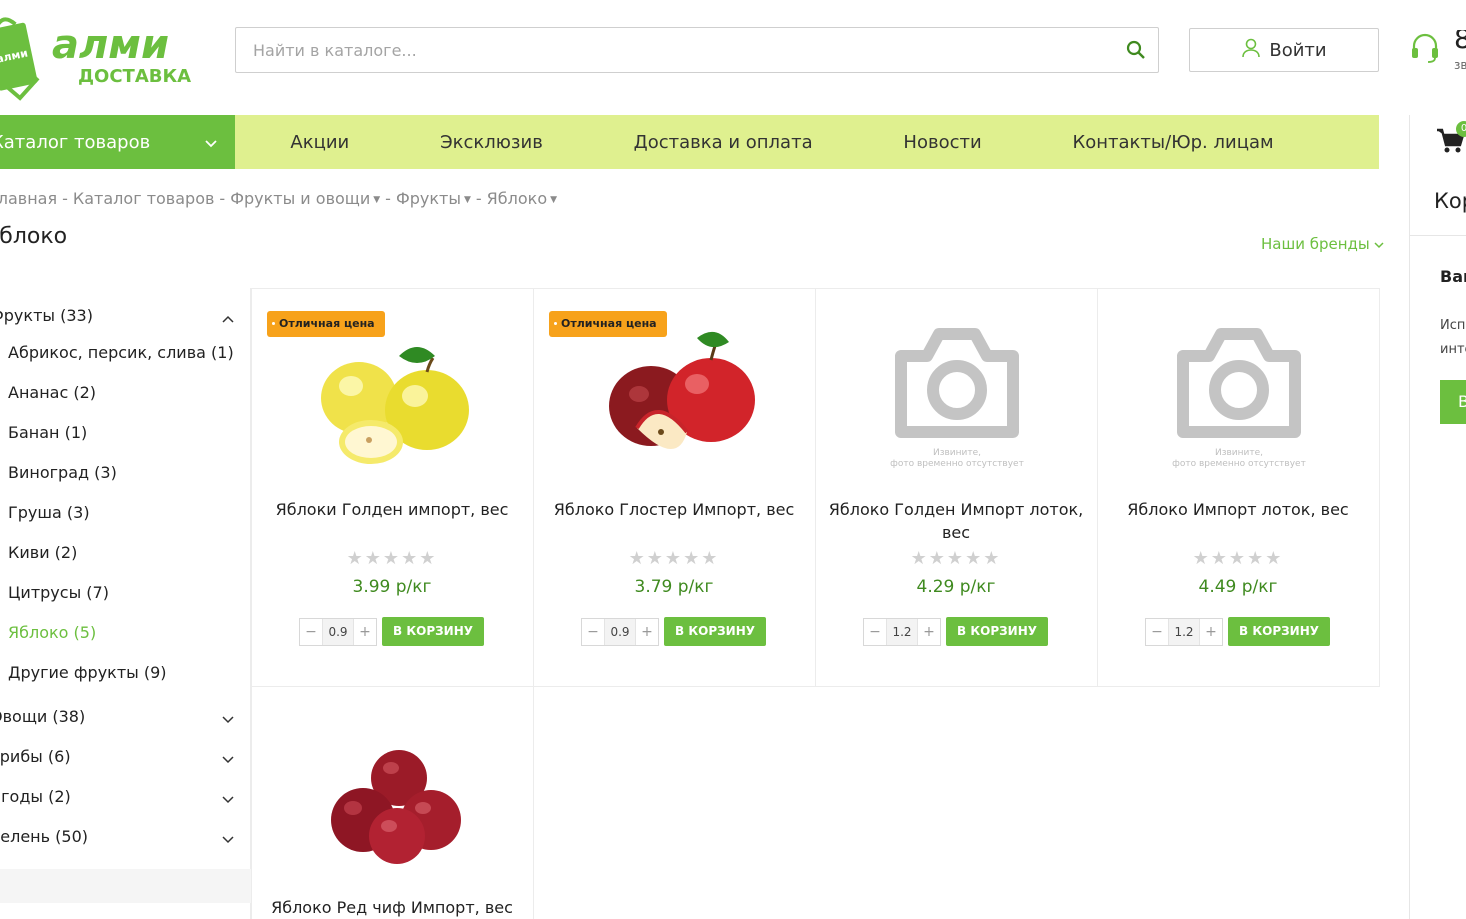  Describe the element at coordinates (42, 552) in the screenshot. I see `sidebar-item: Киви (2)` at that location.